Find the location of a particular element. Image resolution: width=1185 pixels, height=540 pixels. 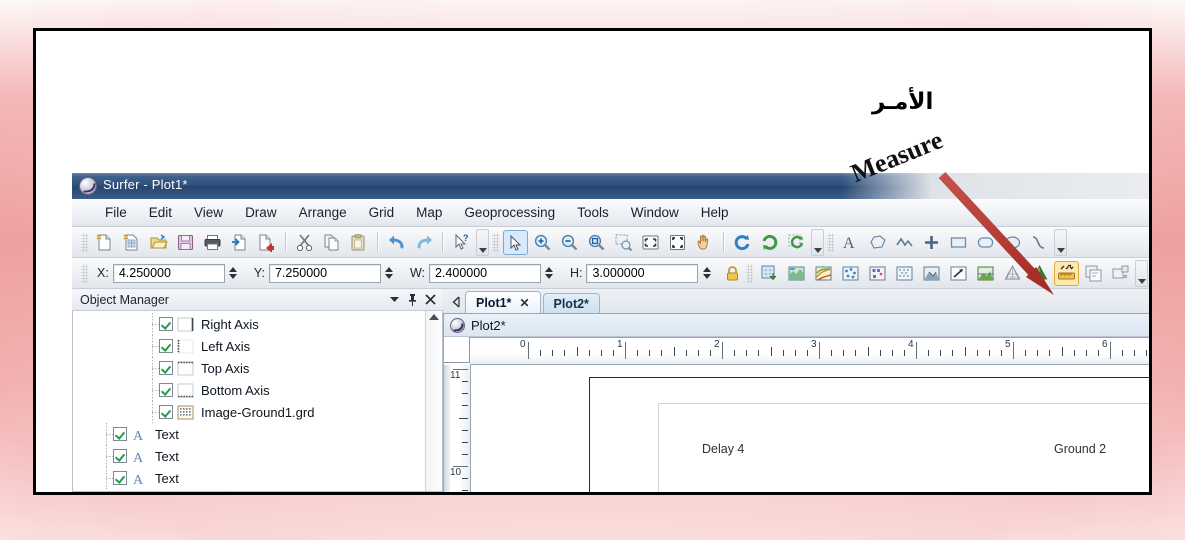

rectangle-tool-icon is located at coordinates (958, 242).